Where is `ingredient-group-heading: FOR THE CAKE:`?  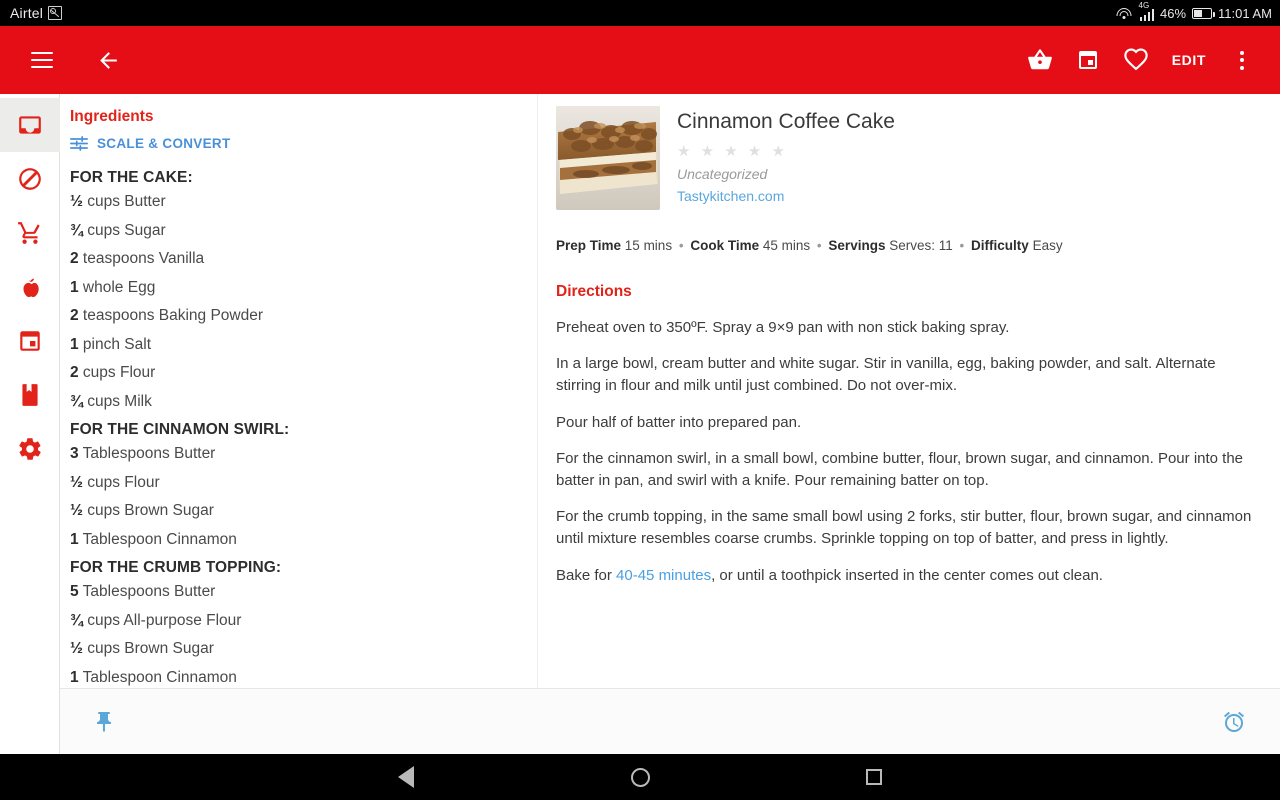 ingredient-group-heading: FOR THE CAKE: is located at coordinates (131, 177).